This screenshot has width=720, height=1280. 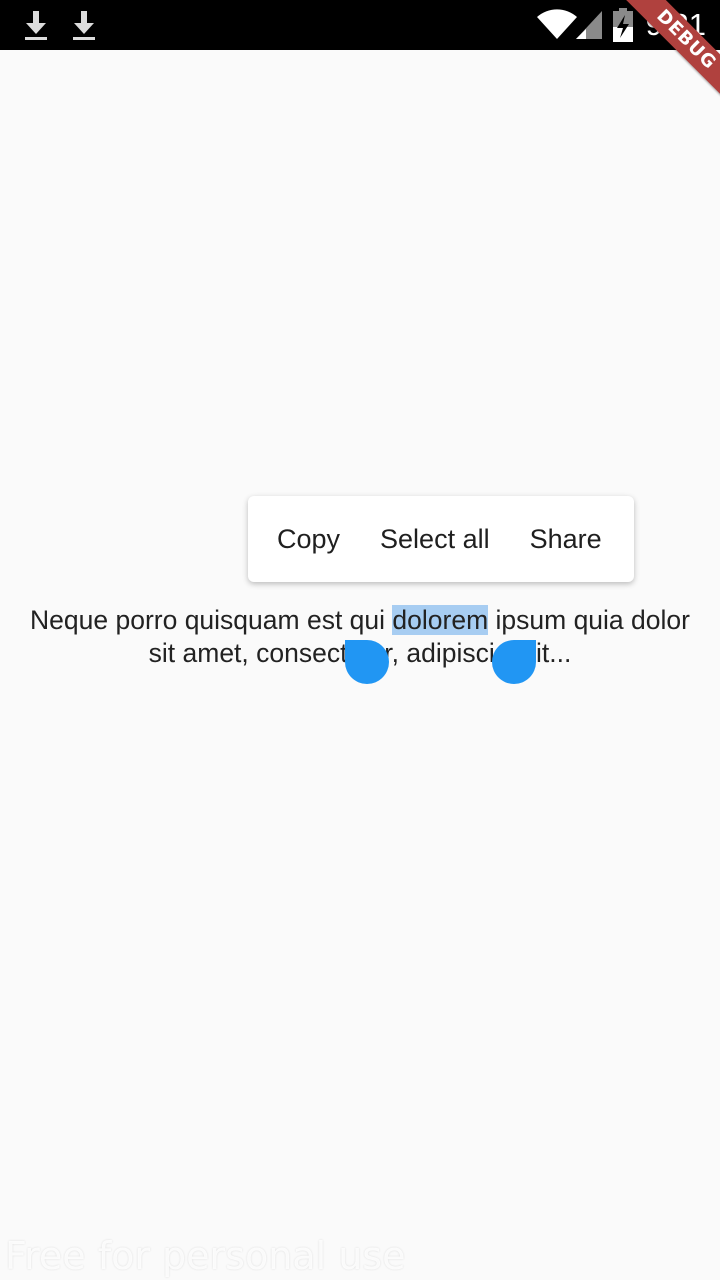 What do you see at coordinates (367, 662) in the screenshot?
I see `selection-start-handle` at bounding box center [367, 662].